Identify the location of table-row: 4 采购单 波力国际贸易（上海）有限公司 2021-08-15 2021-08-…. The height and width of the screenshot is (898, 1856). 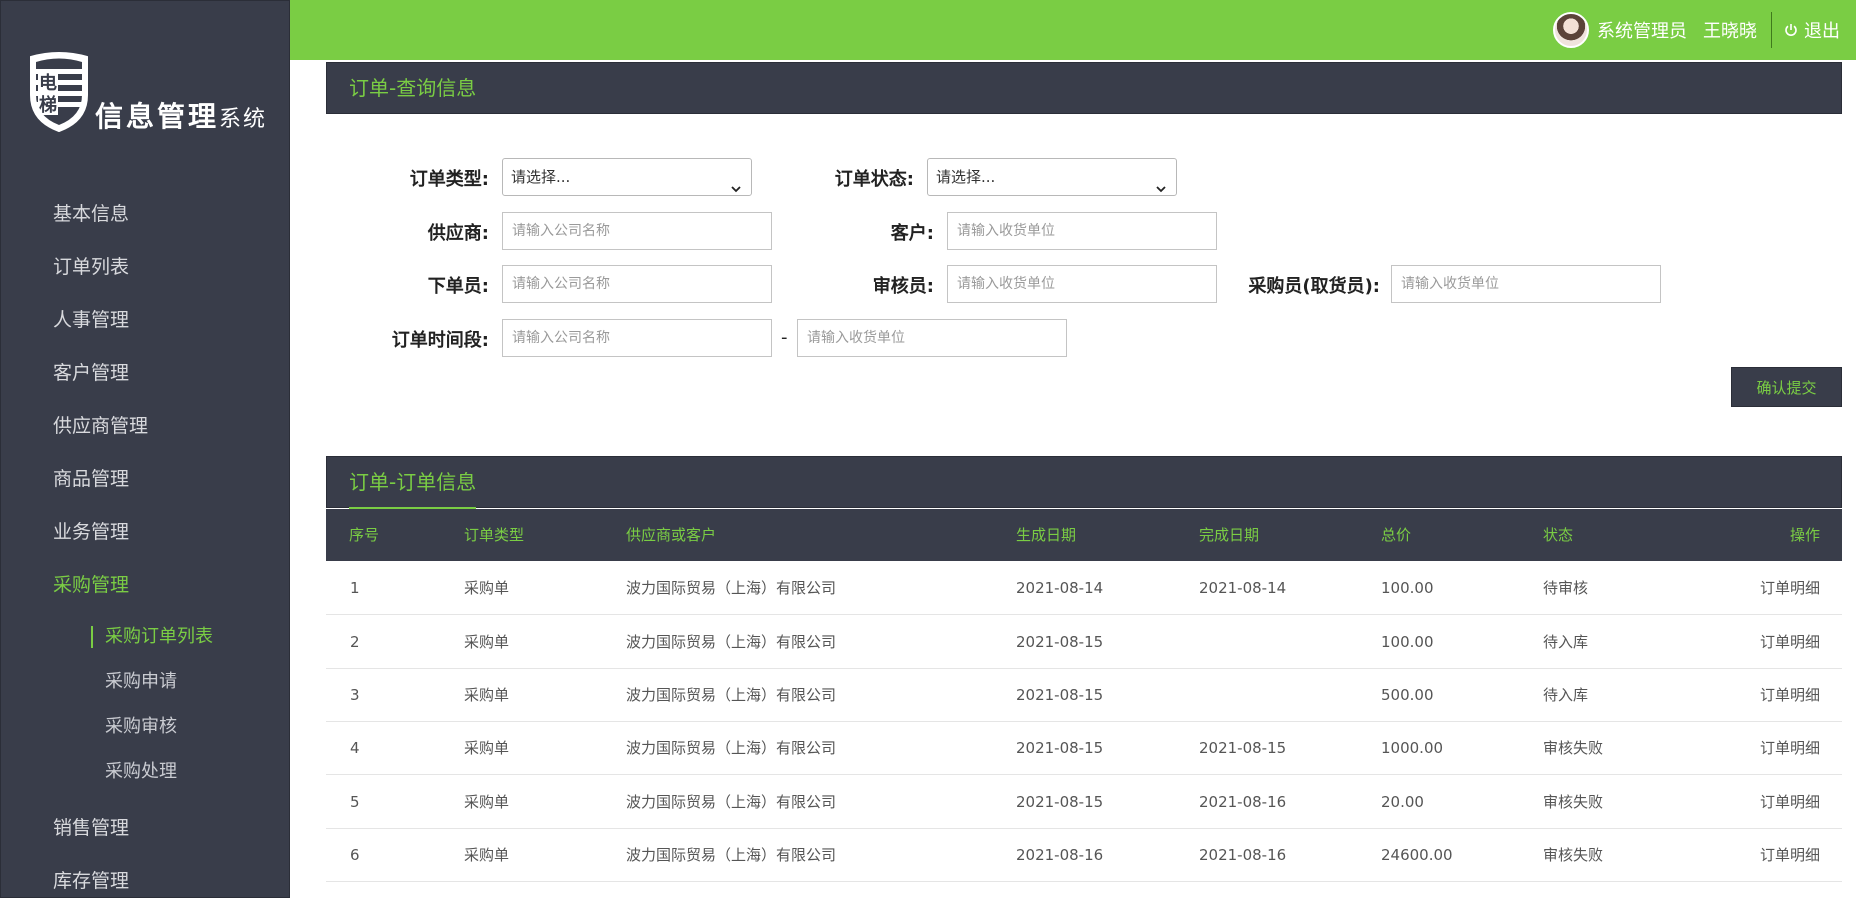
(1084, 748).